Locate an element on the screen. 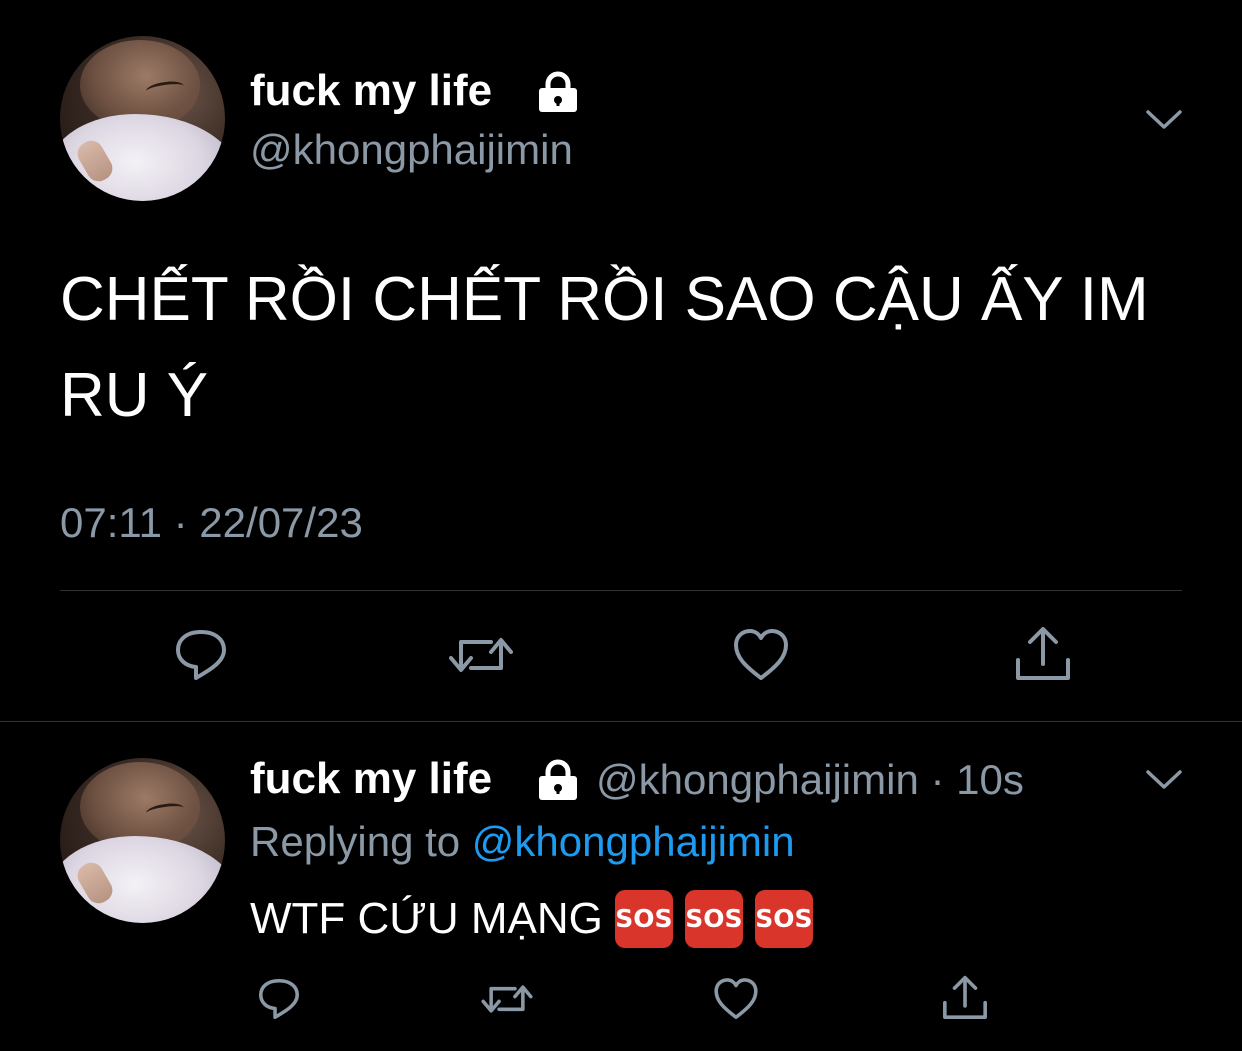 This screenshot has width=1242, height=1051. reply-tweet-handle: @khongphaijimin is located at coordinates (757, 779).